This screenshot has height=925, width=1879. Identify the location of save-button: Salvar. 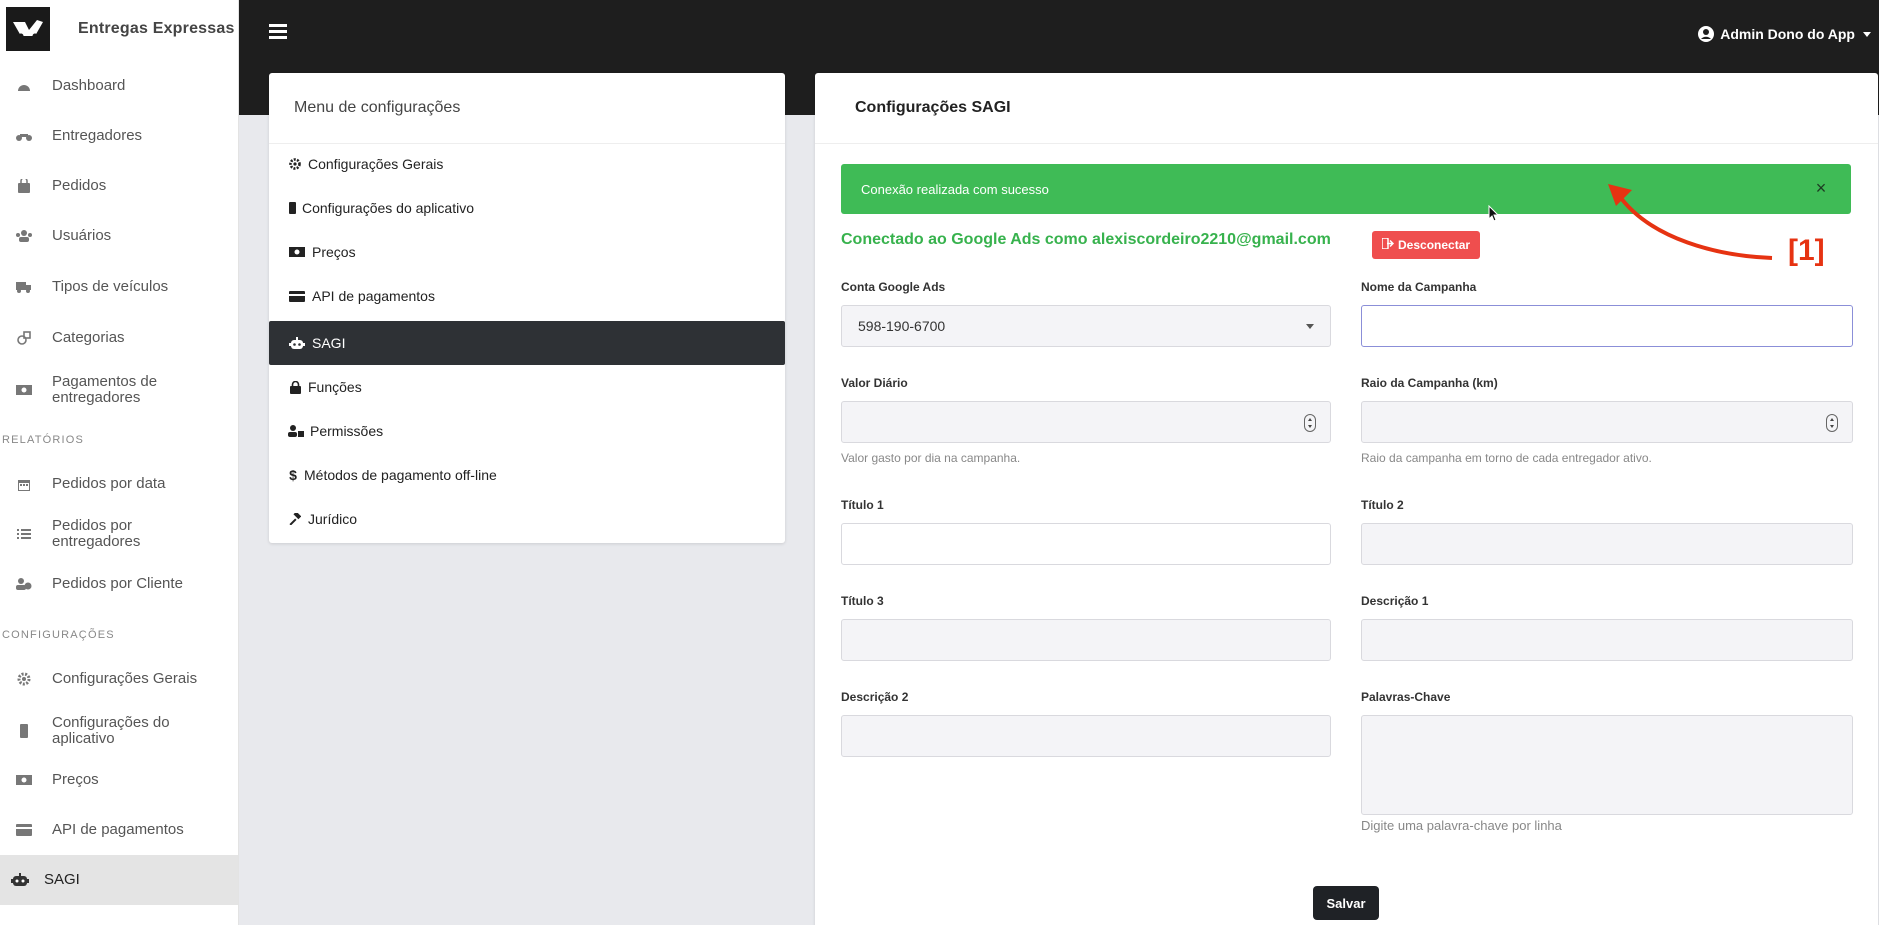
(1346, 903).